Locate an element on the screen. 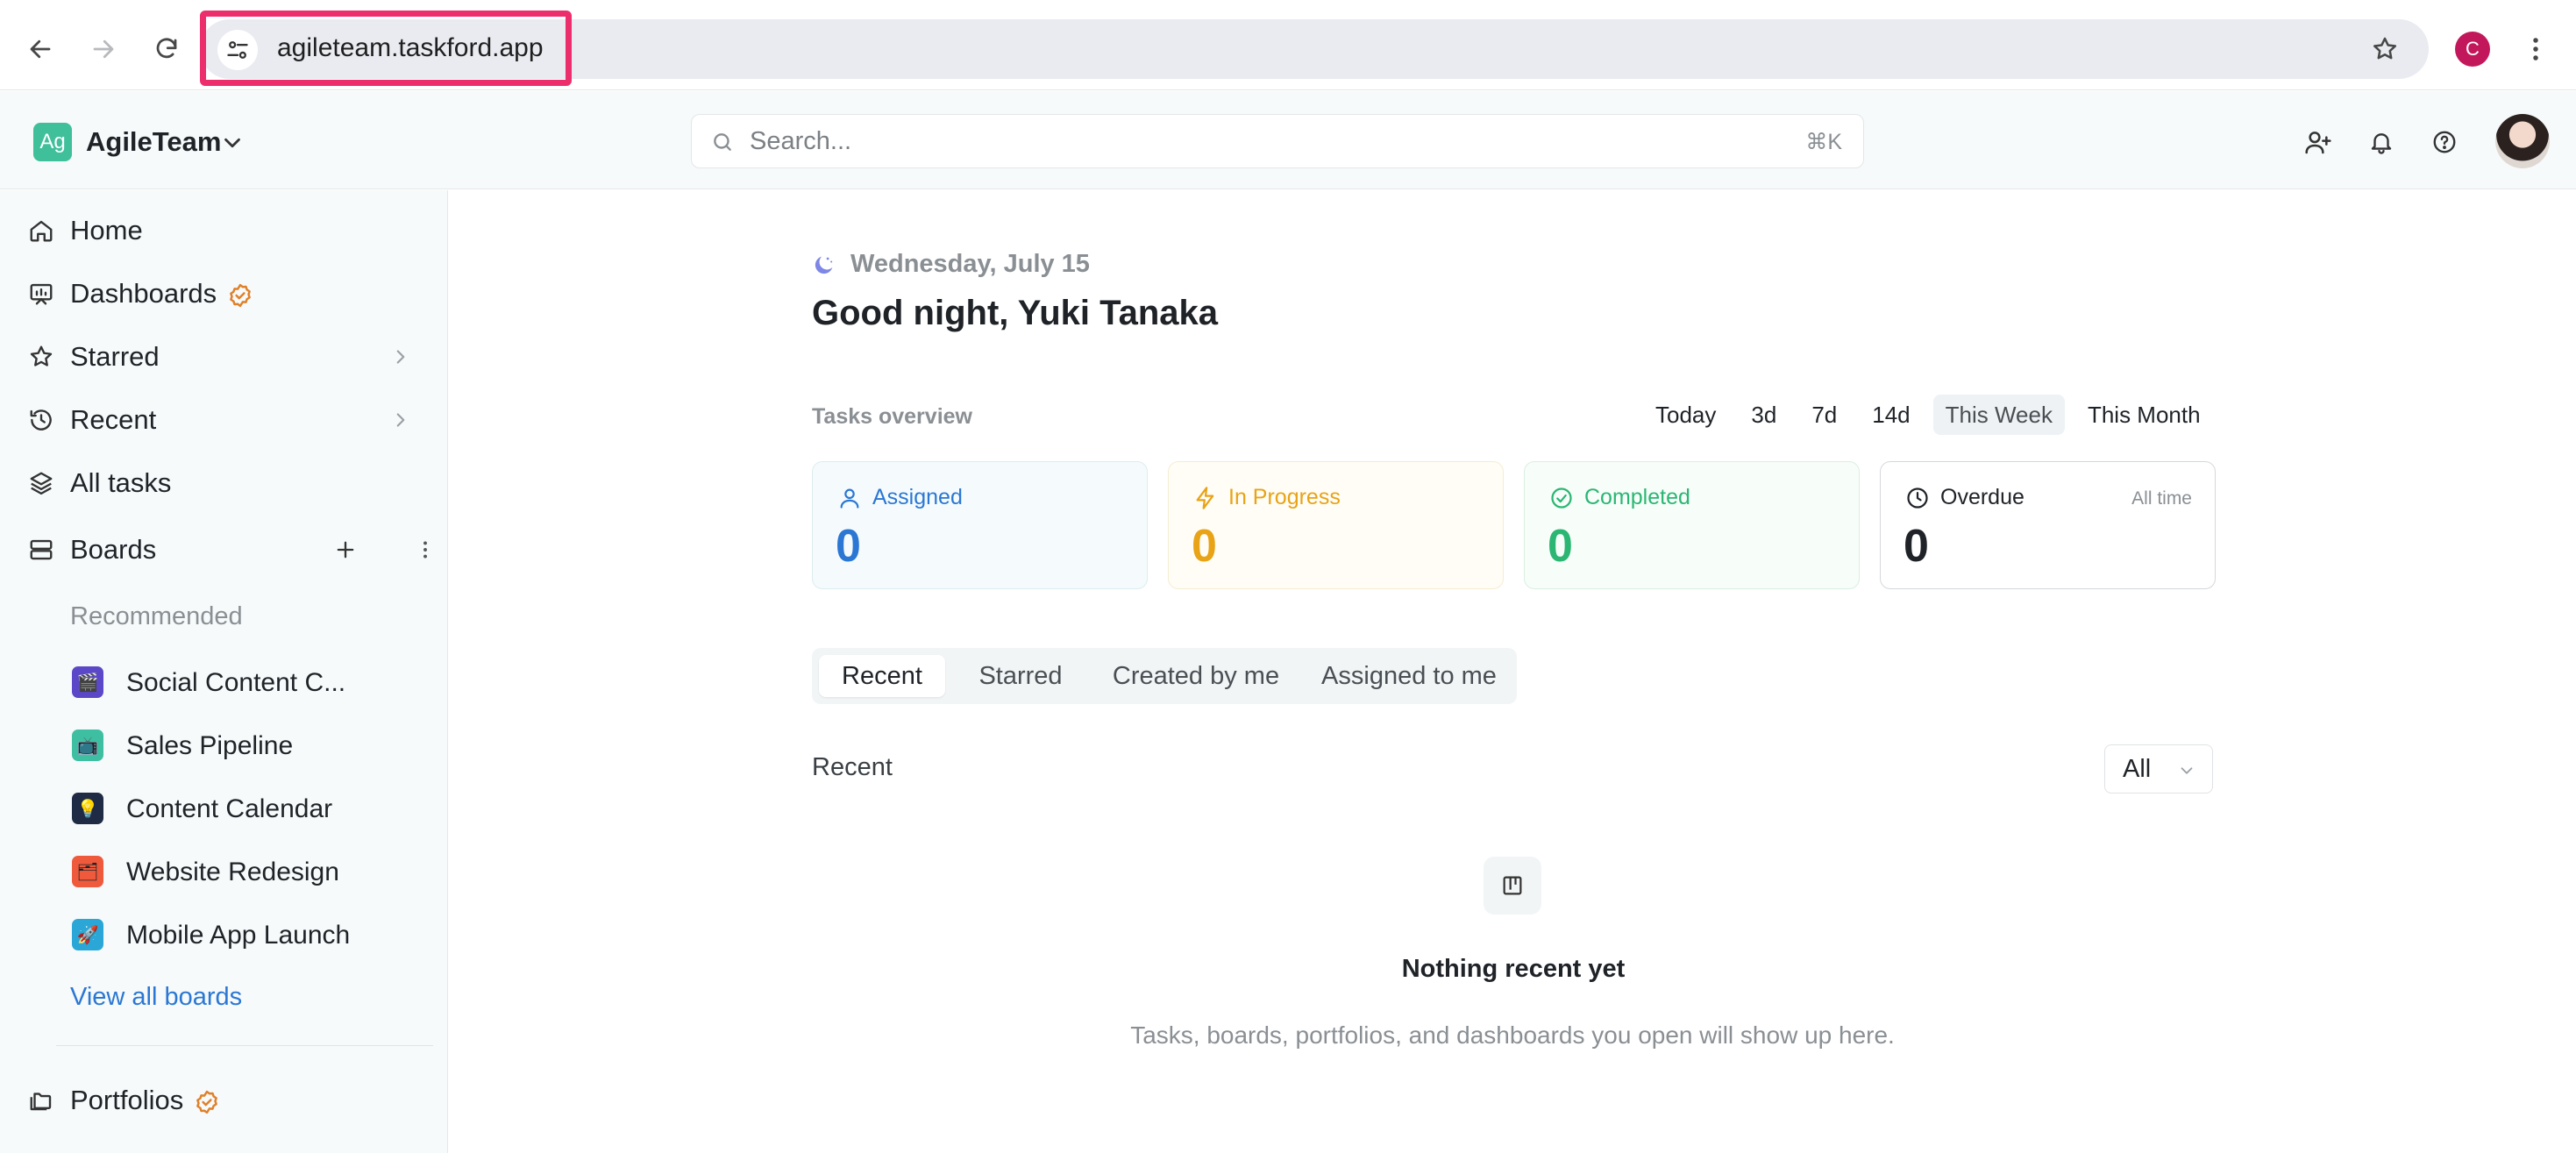  stat-card-overdue: Overdue All time 0 is located at coordinates (2048, 525).